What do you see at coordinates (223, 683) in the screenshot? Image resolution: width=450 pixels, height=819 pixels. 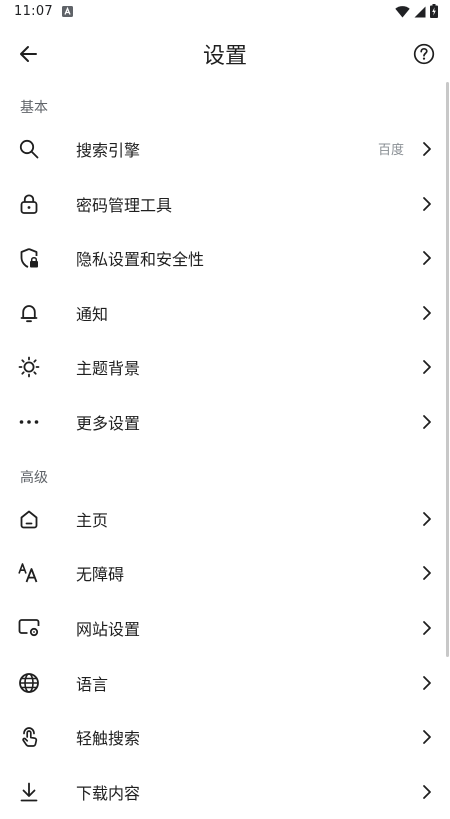 I see `setting-item-languages: 语言` at bounding box center [223, 683].